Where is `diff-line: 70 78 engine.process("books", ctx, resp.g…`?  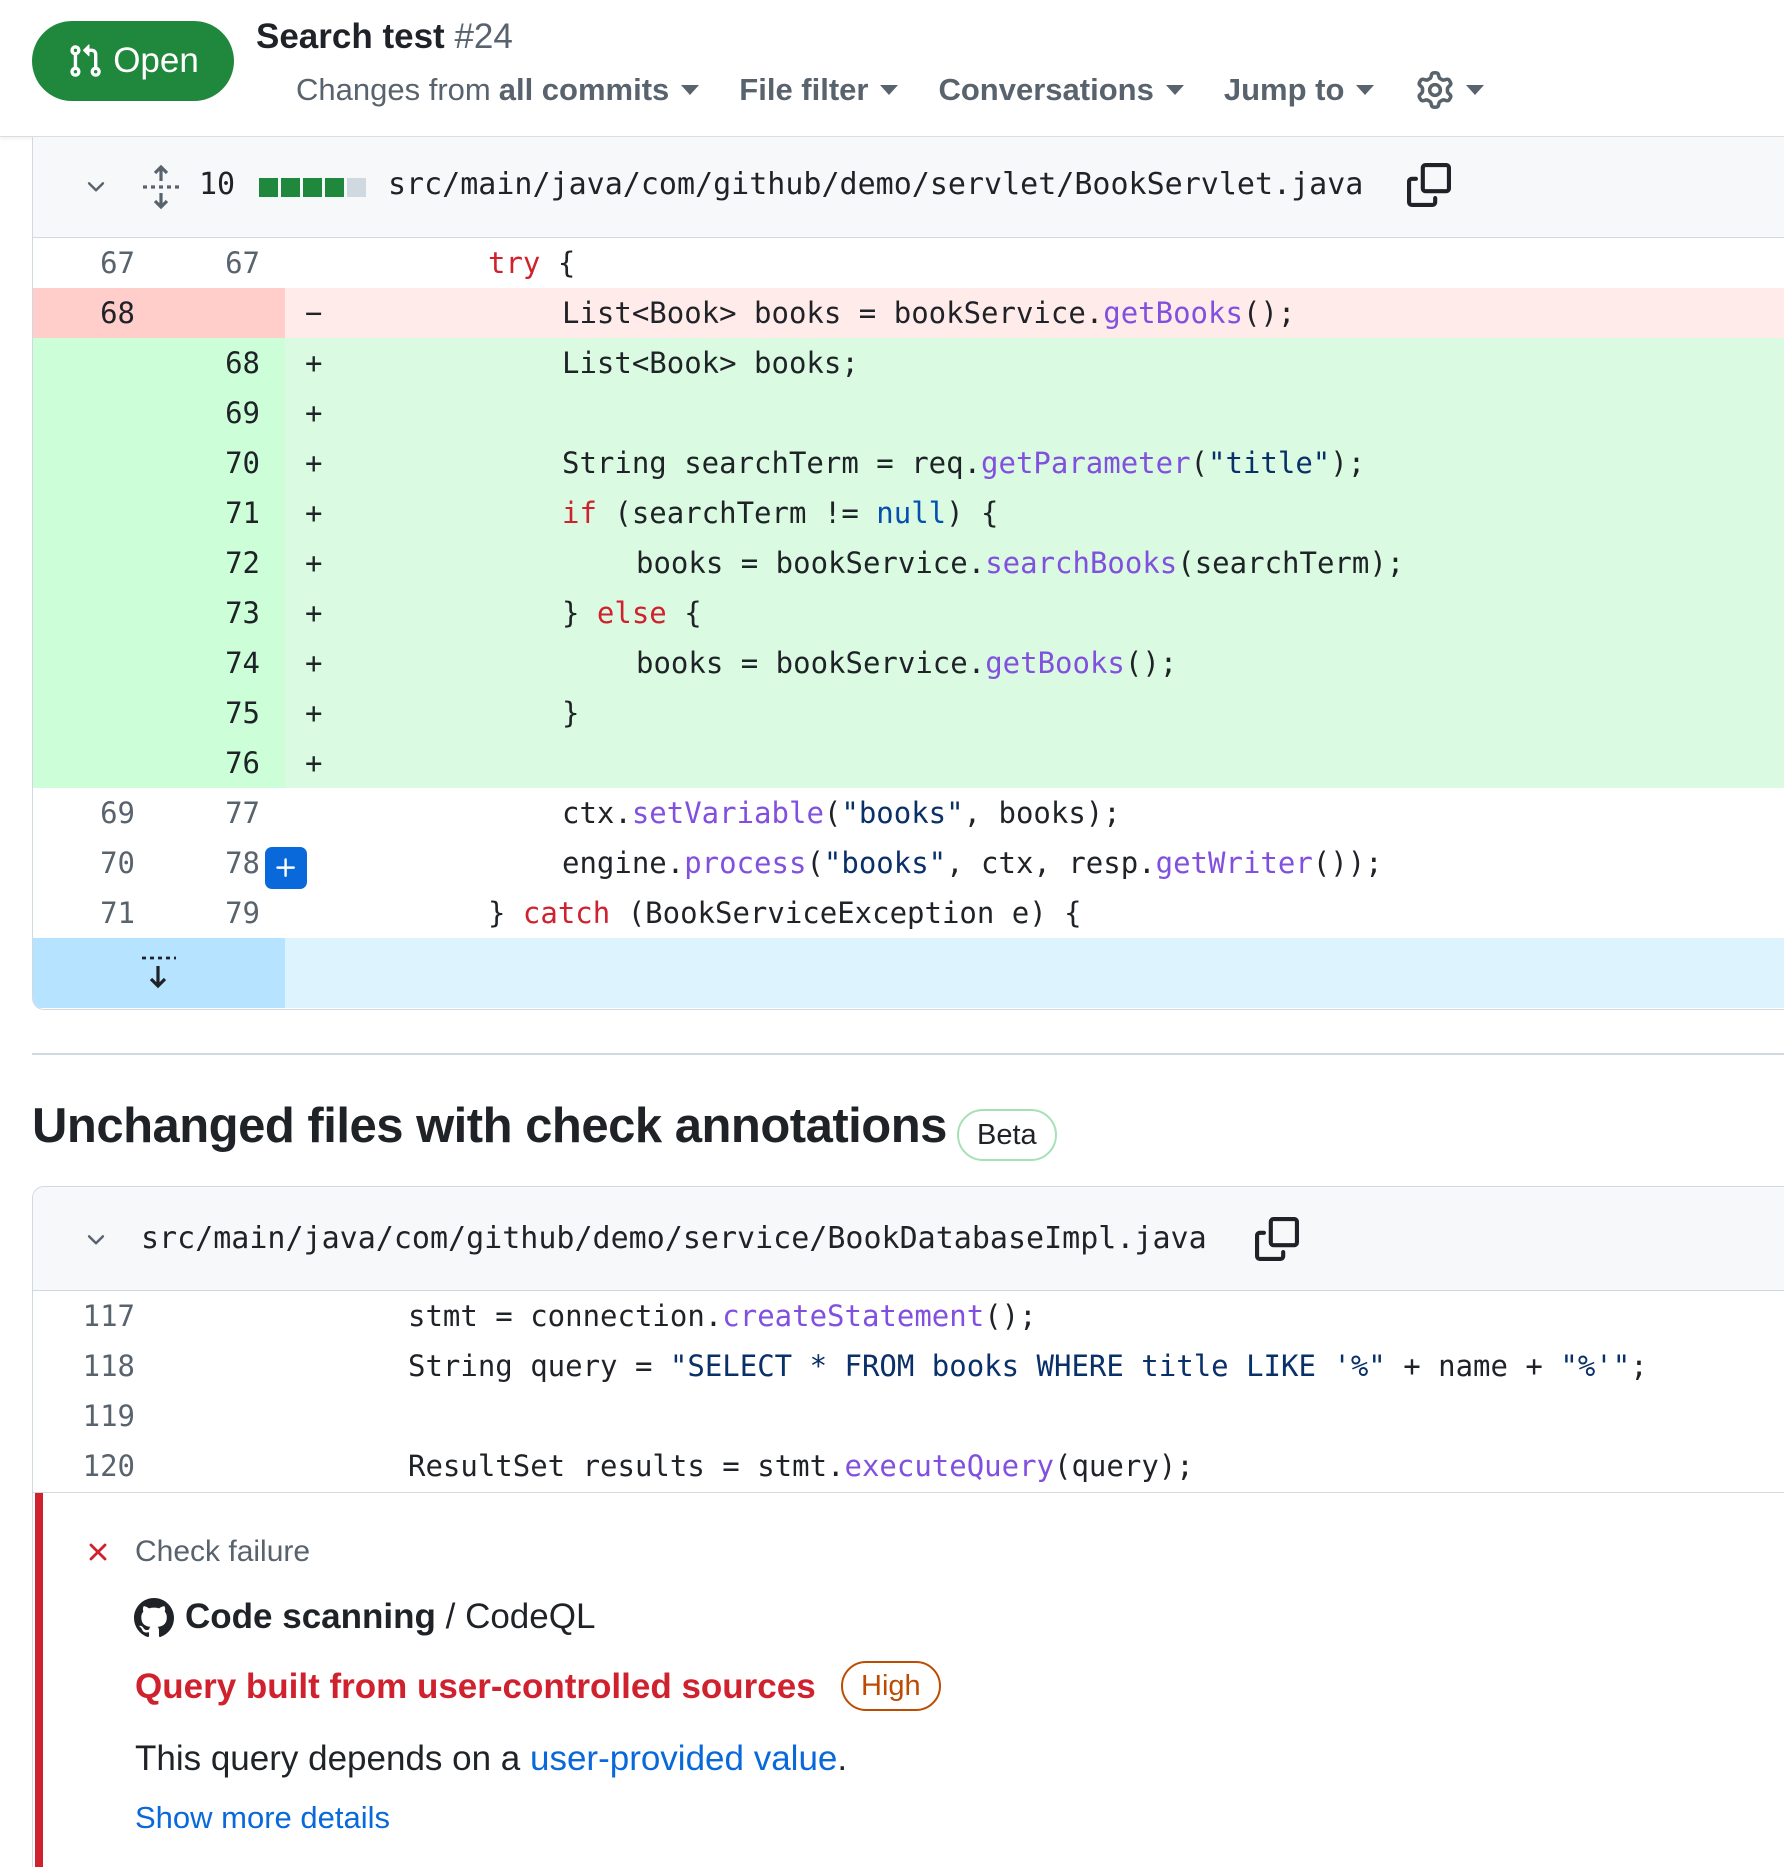 diff-line: 70 78 engine.process("books", ctx, resp.g… is located at coordinates (908, 863).